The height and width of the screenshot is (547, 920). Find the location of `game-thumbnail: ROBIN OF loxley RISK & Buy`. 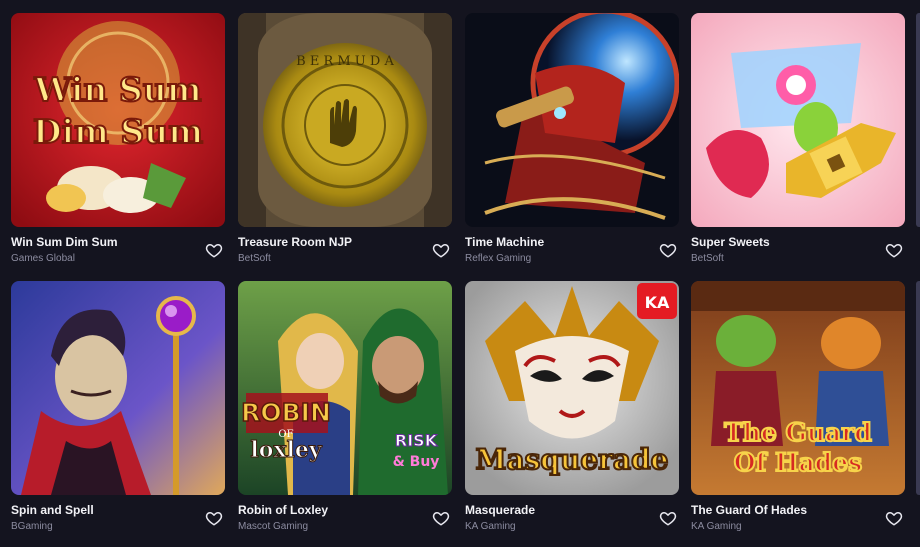

game-thumbnail: ROBIN OF loxley RISK & Buy is located at coordinates (345, 388).